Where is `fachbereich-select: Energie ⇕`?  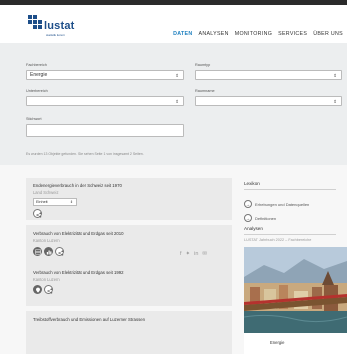 fachbereich-select: Energie ⇕ is located at coordinates (105, 75).